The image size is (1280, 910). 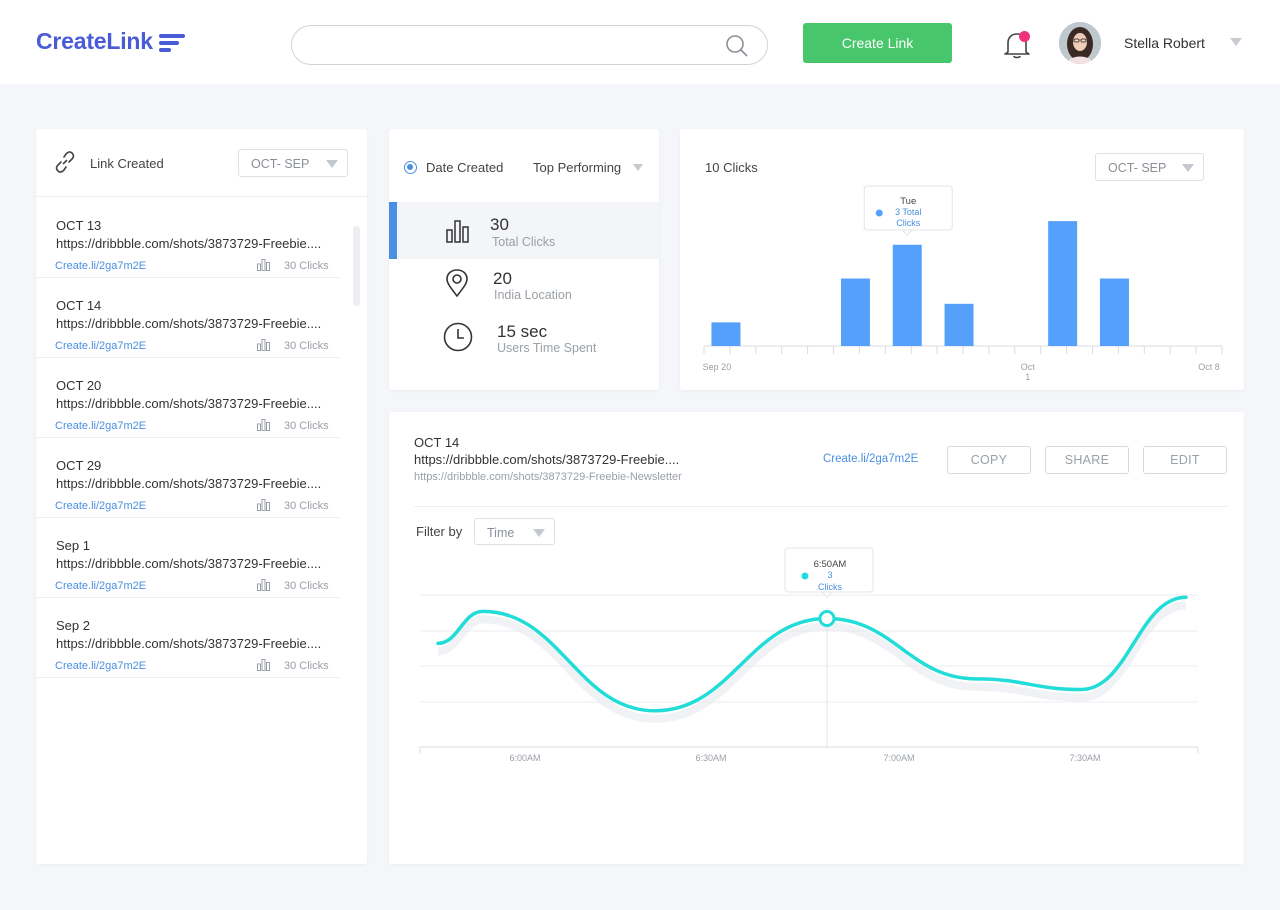 What do you see at coordinates (79, 465) in the screenshot?
I see `list-item-date: OCT 29` at bounding box center [79, 465].